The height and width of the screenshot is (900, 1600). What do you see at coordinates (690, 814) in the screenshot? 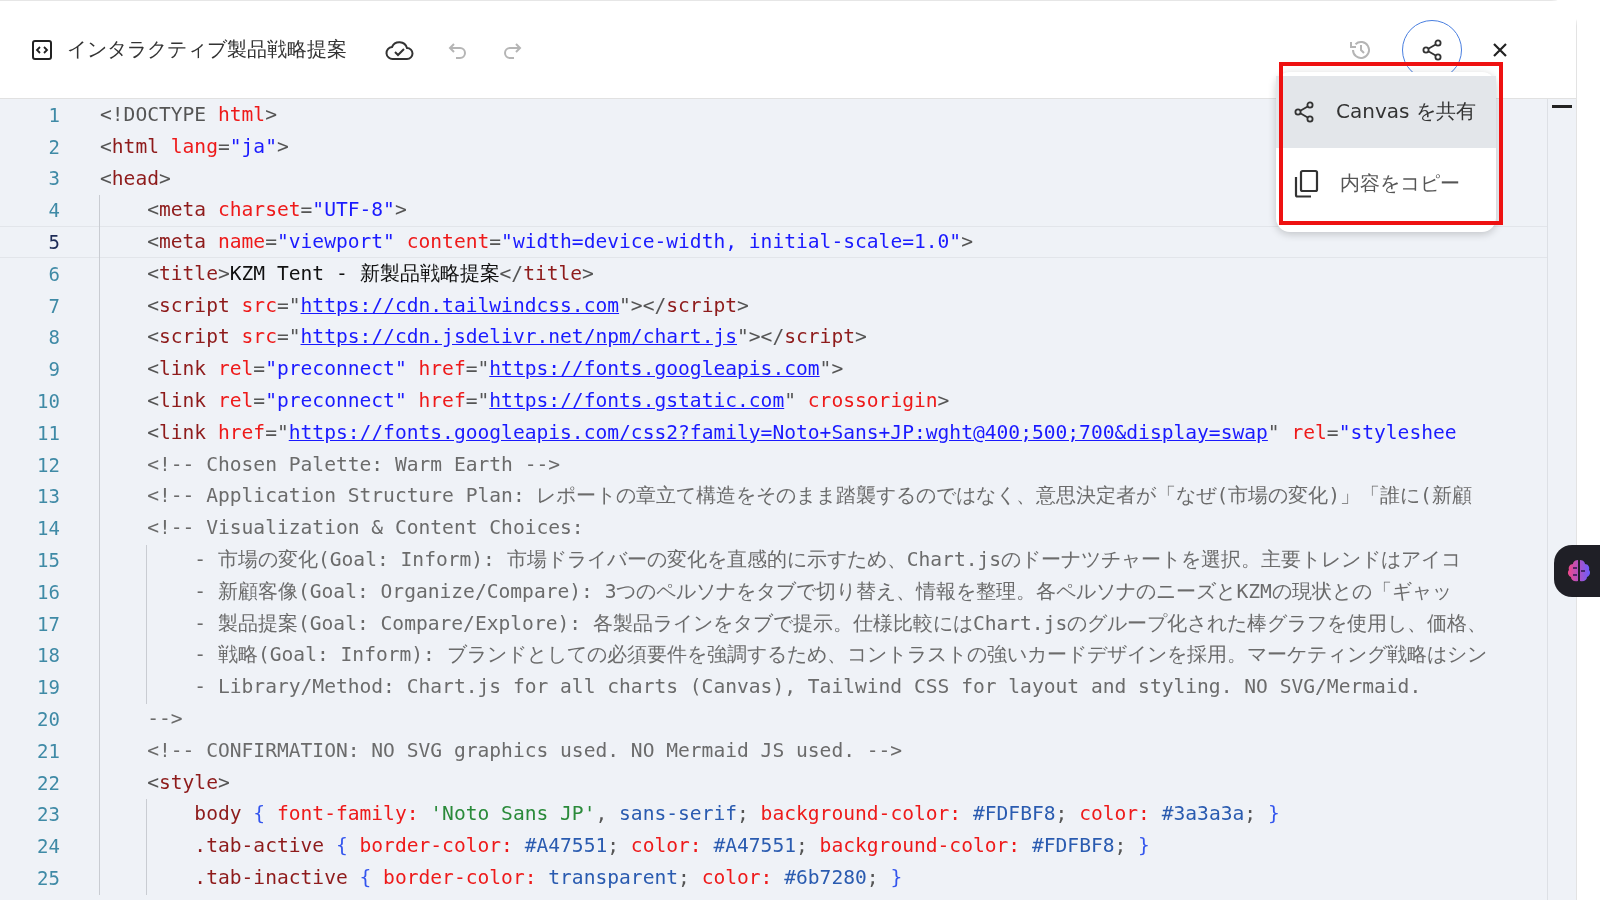
I see `code-line: body { font-family: 'Noto Sans JP', sans-serif; background-color: #FDFBF8; color: #3a3a3a; }` at bounding box center [690, 814].